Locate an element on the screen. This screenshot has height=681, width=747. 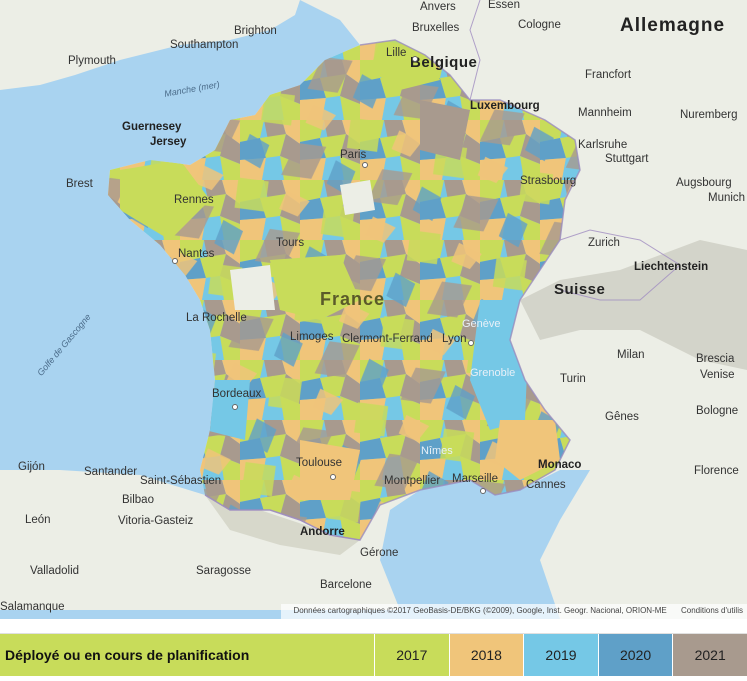
city-brest: Brest is located at coordinates (79, 184).